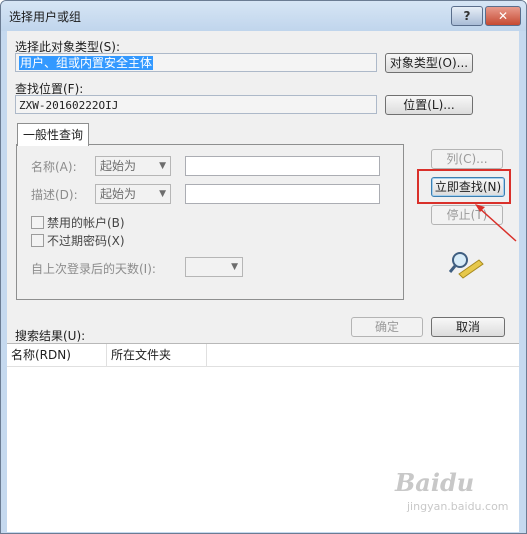 This screenshot has height=534, width=527. Describe the element at coordinates (86, 241) in the screenshot. I see `non-expiring-password-label: 不过期密码(X)` at that location.